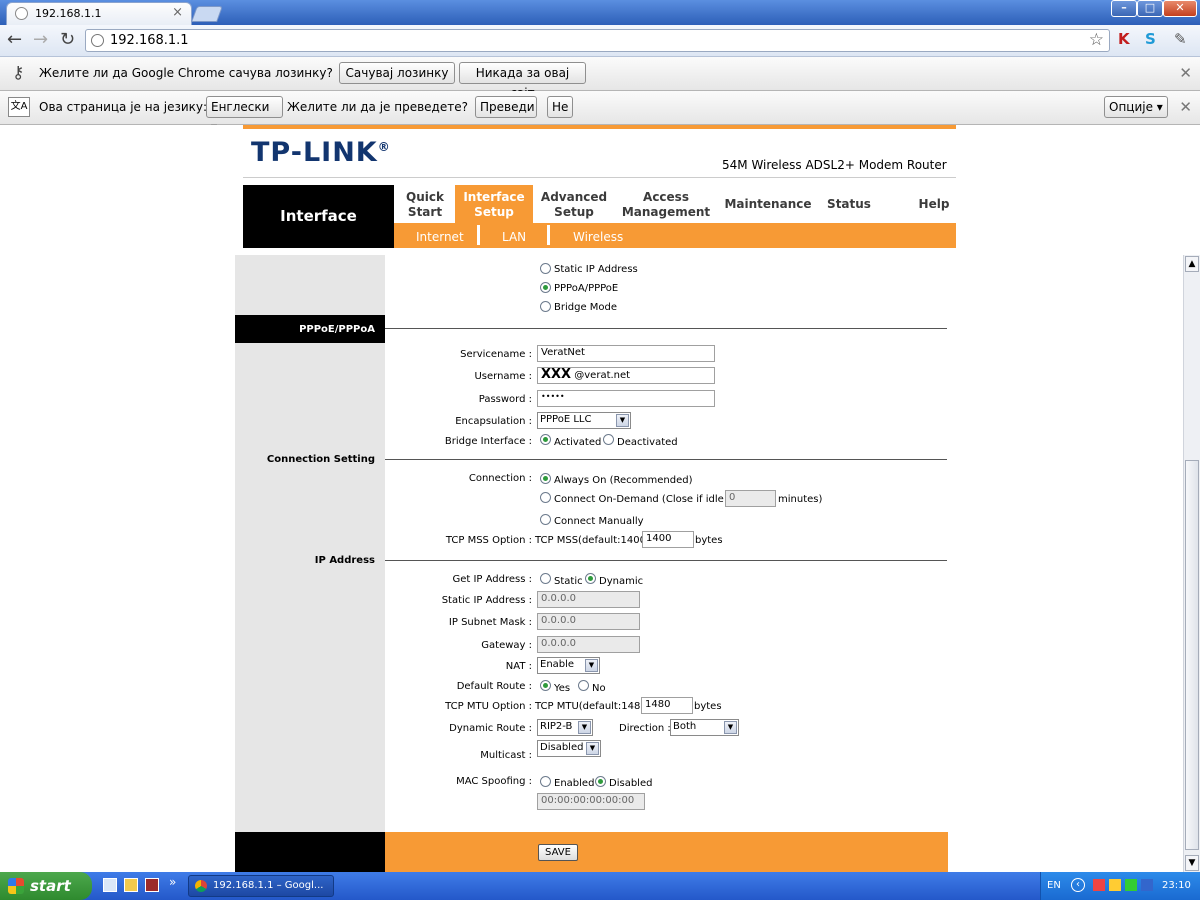 This screenshot has width=1200, height=900. What do you see at coordinates (172, 882) in the screenshot?
I see `quicklaunch-chevron: »` at bounding box center [172, 882].